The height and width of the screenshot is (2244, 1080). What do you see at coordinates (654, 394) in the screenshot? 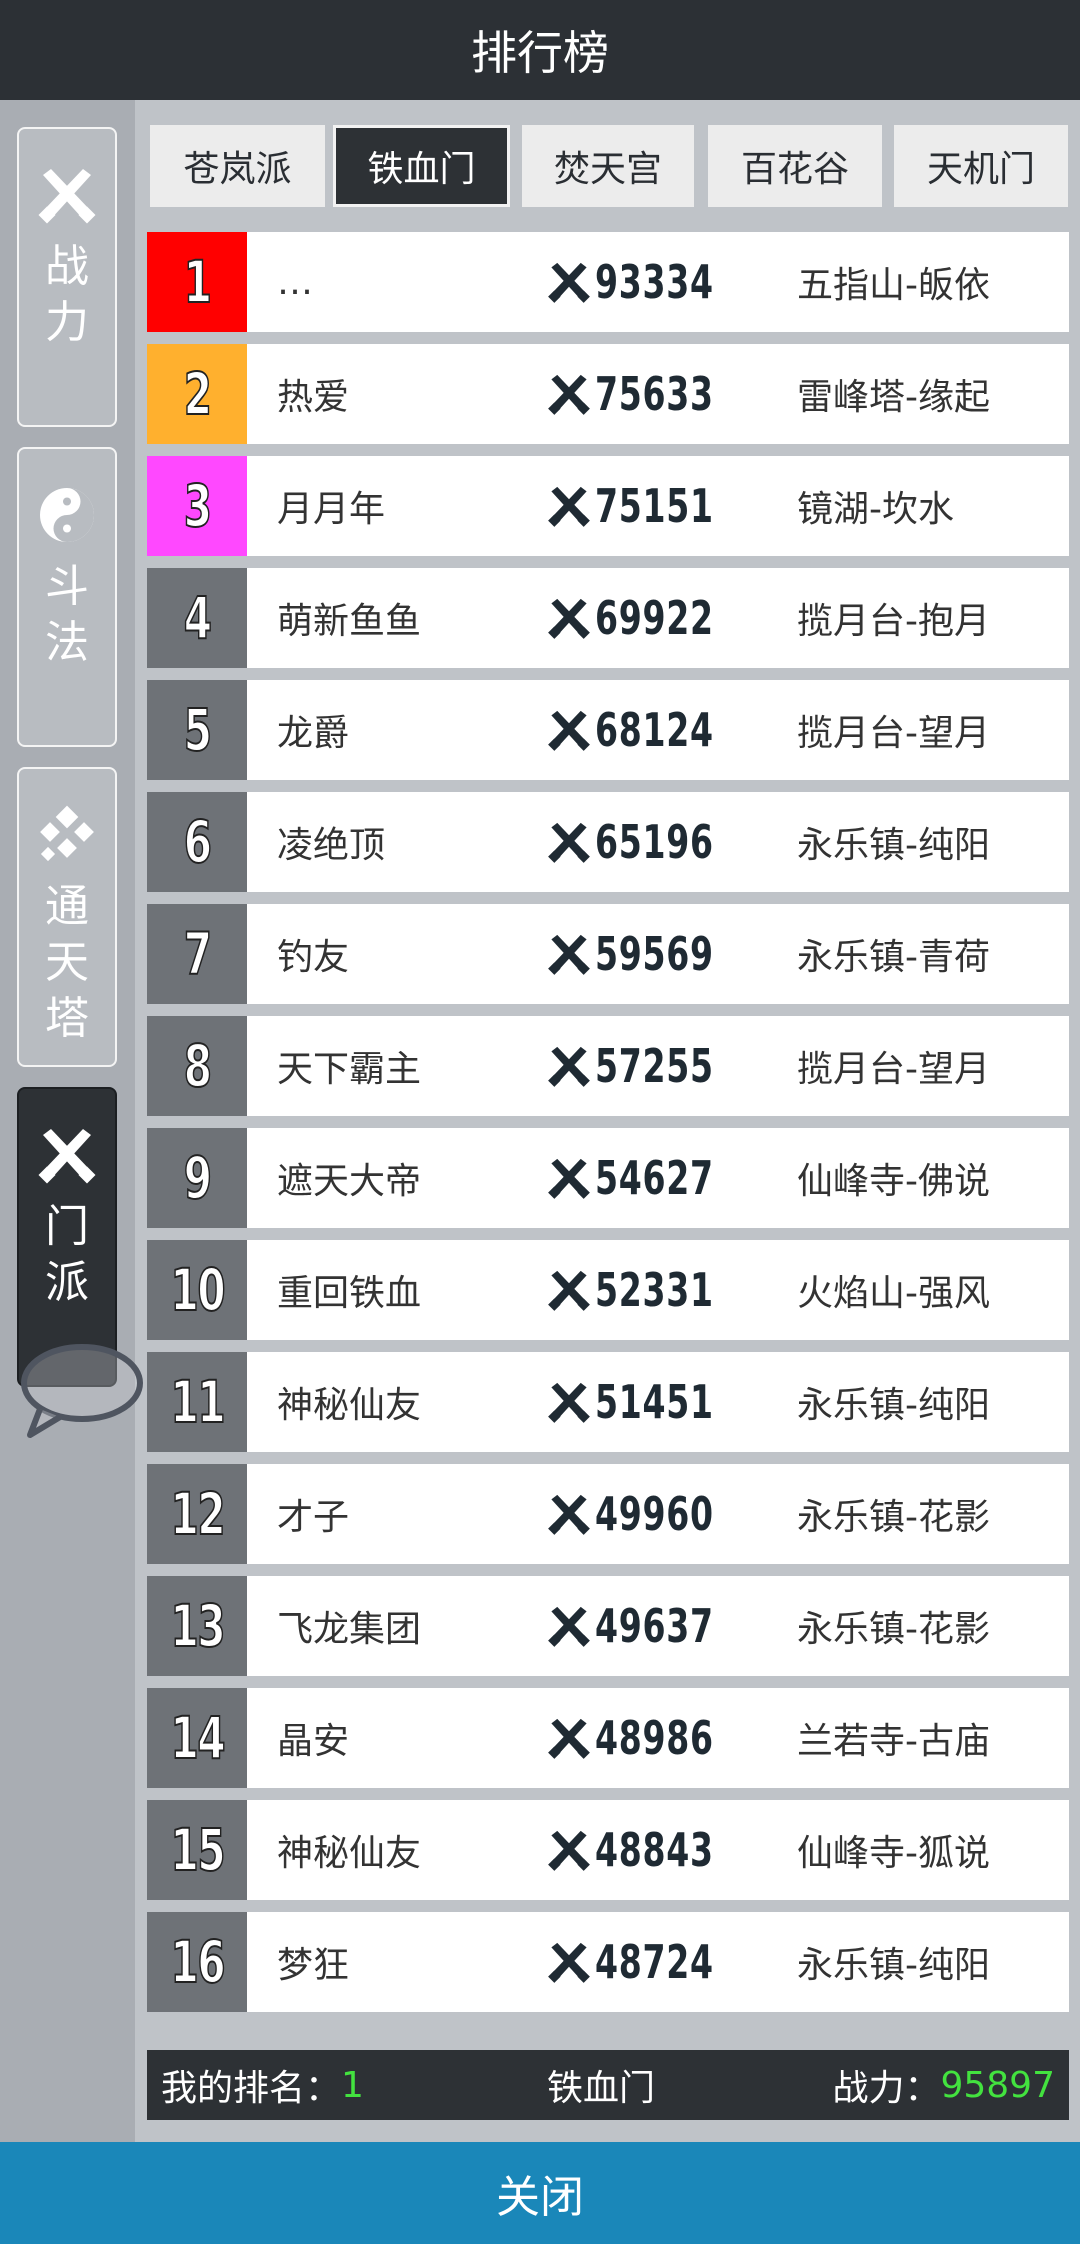
I see `power-value: 75633` at bounding box center [654, 394].